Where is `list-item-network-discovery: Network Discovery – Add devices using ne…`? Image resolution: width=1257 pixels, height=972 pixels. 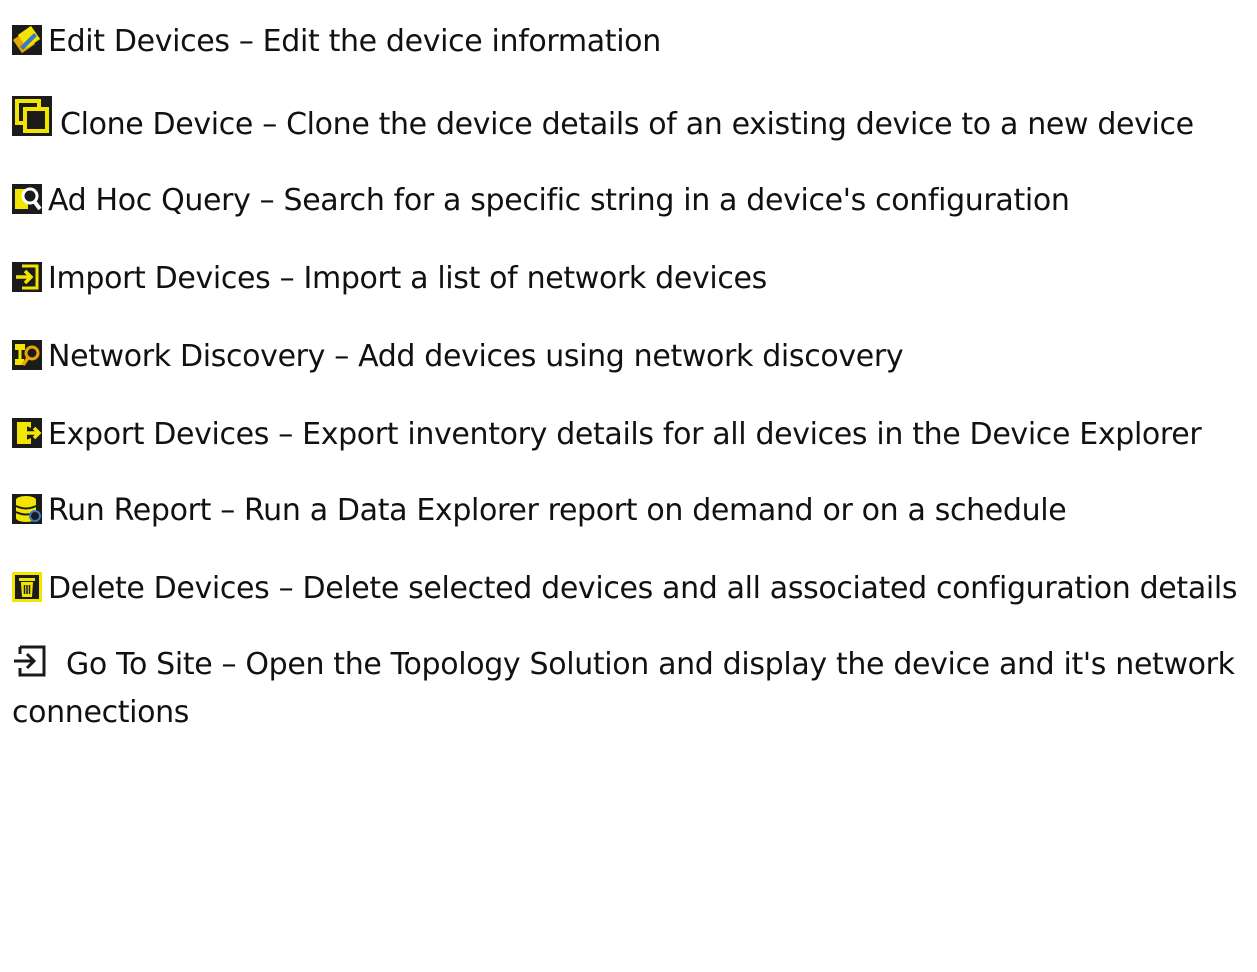
list-item-network-discovery: Network Discovery – Add devices using ne… is located at coordinates (632, 357).